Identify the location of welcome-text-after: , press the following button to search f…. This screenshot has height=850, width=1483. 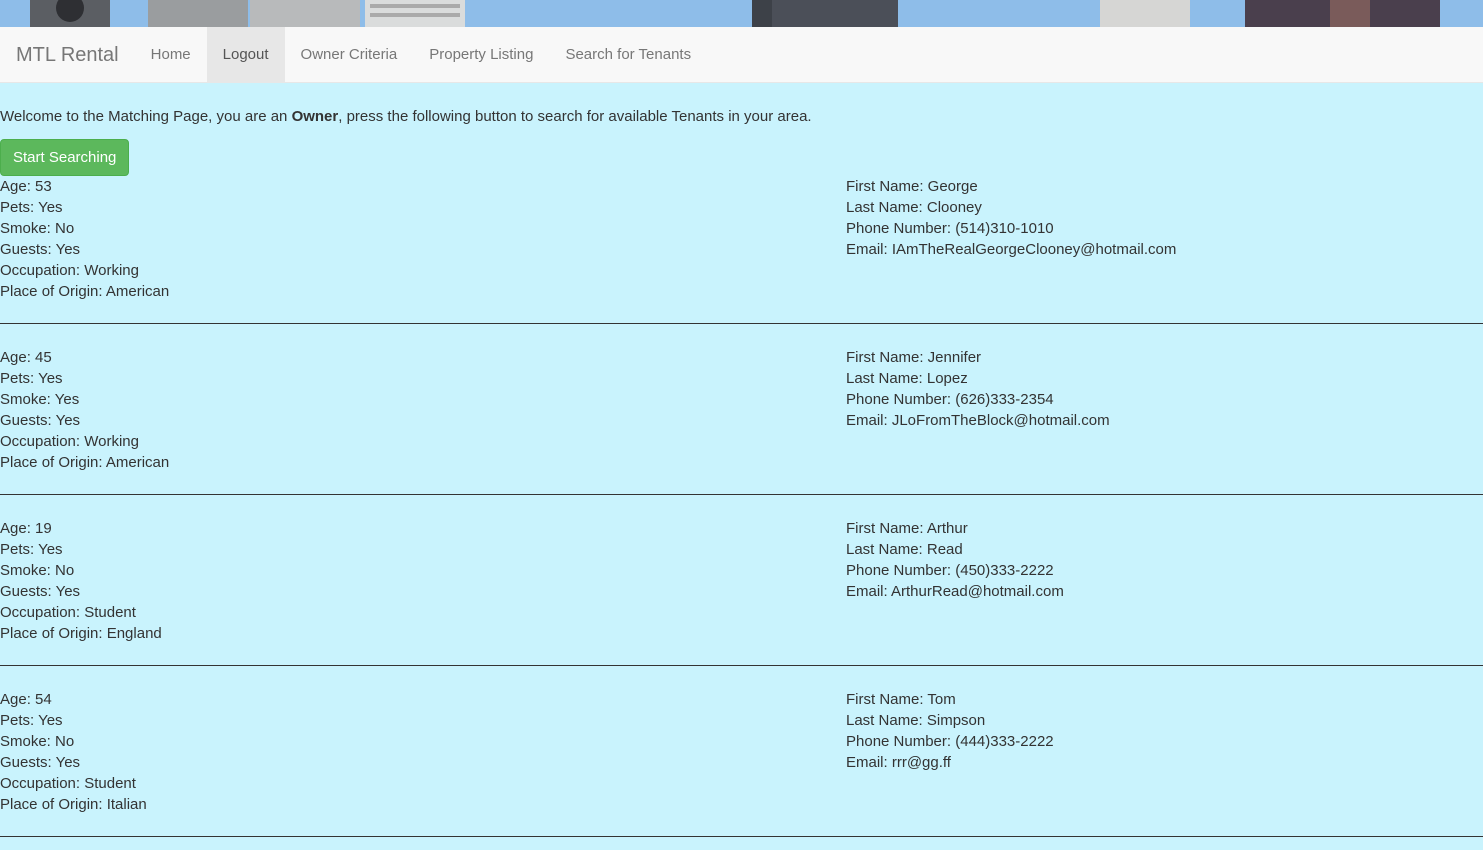
(575, 116).